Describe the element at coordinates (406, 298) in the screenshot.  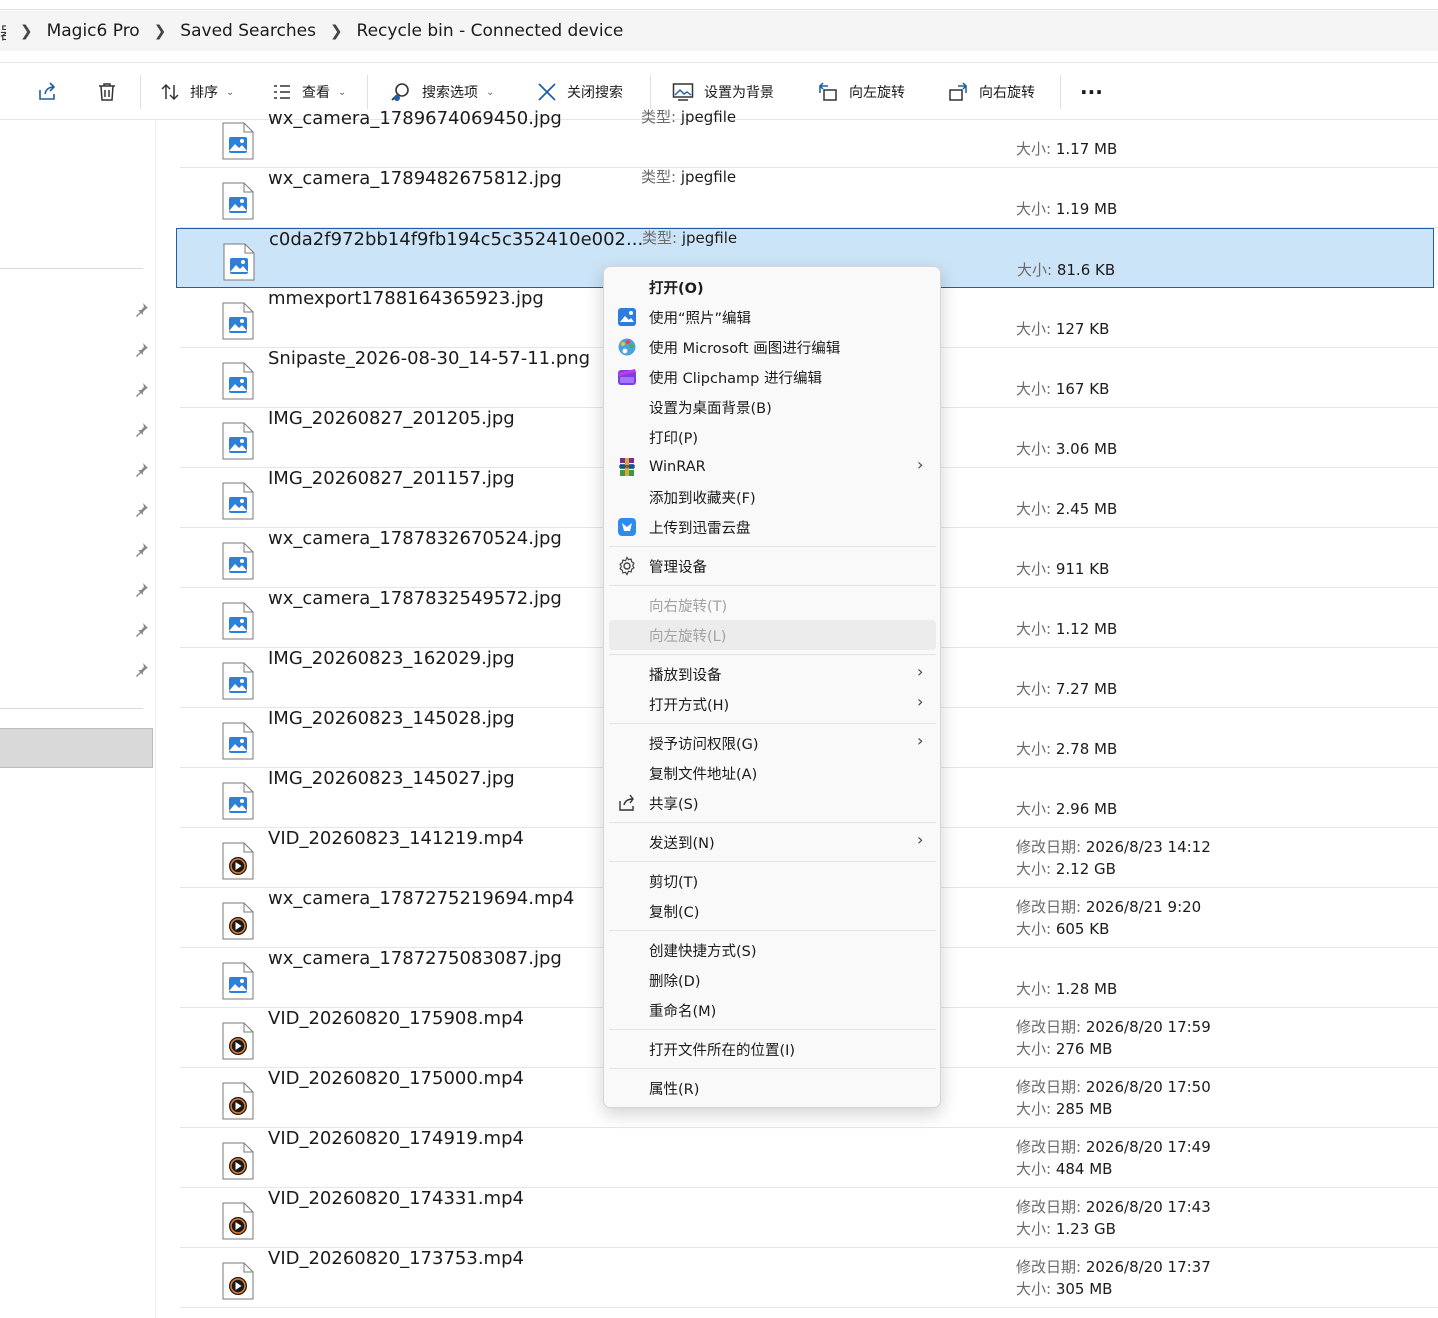
I see `file-name: mmexport1788164365923.jpg` at that location.